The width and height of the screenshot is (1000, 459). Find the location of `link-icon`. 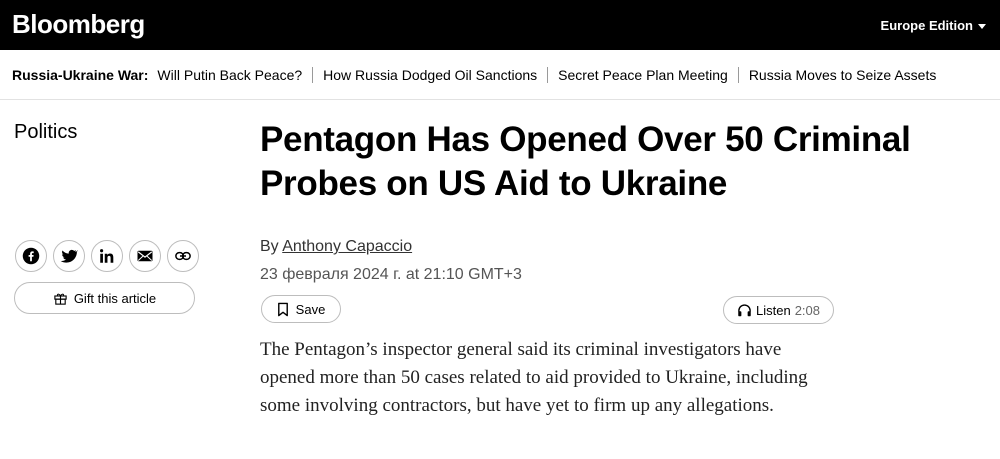

link-icon is located at coordinates (183, 256).